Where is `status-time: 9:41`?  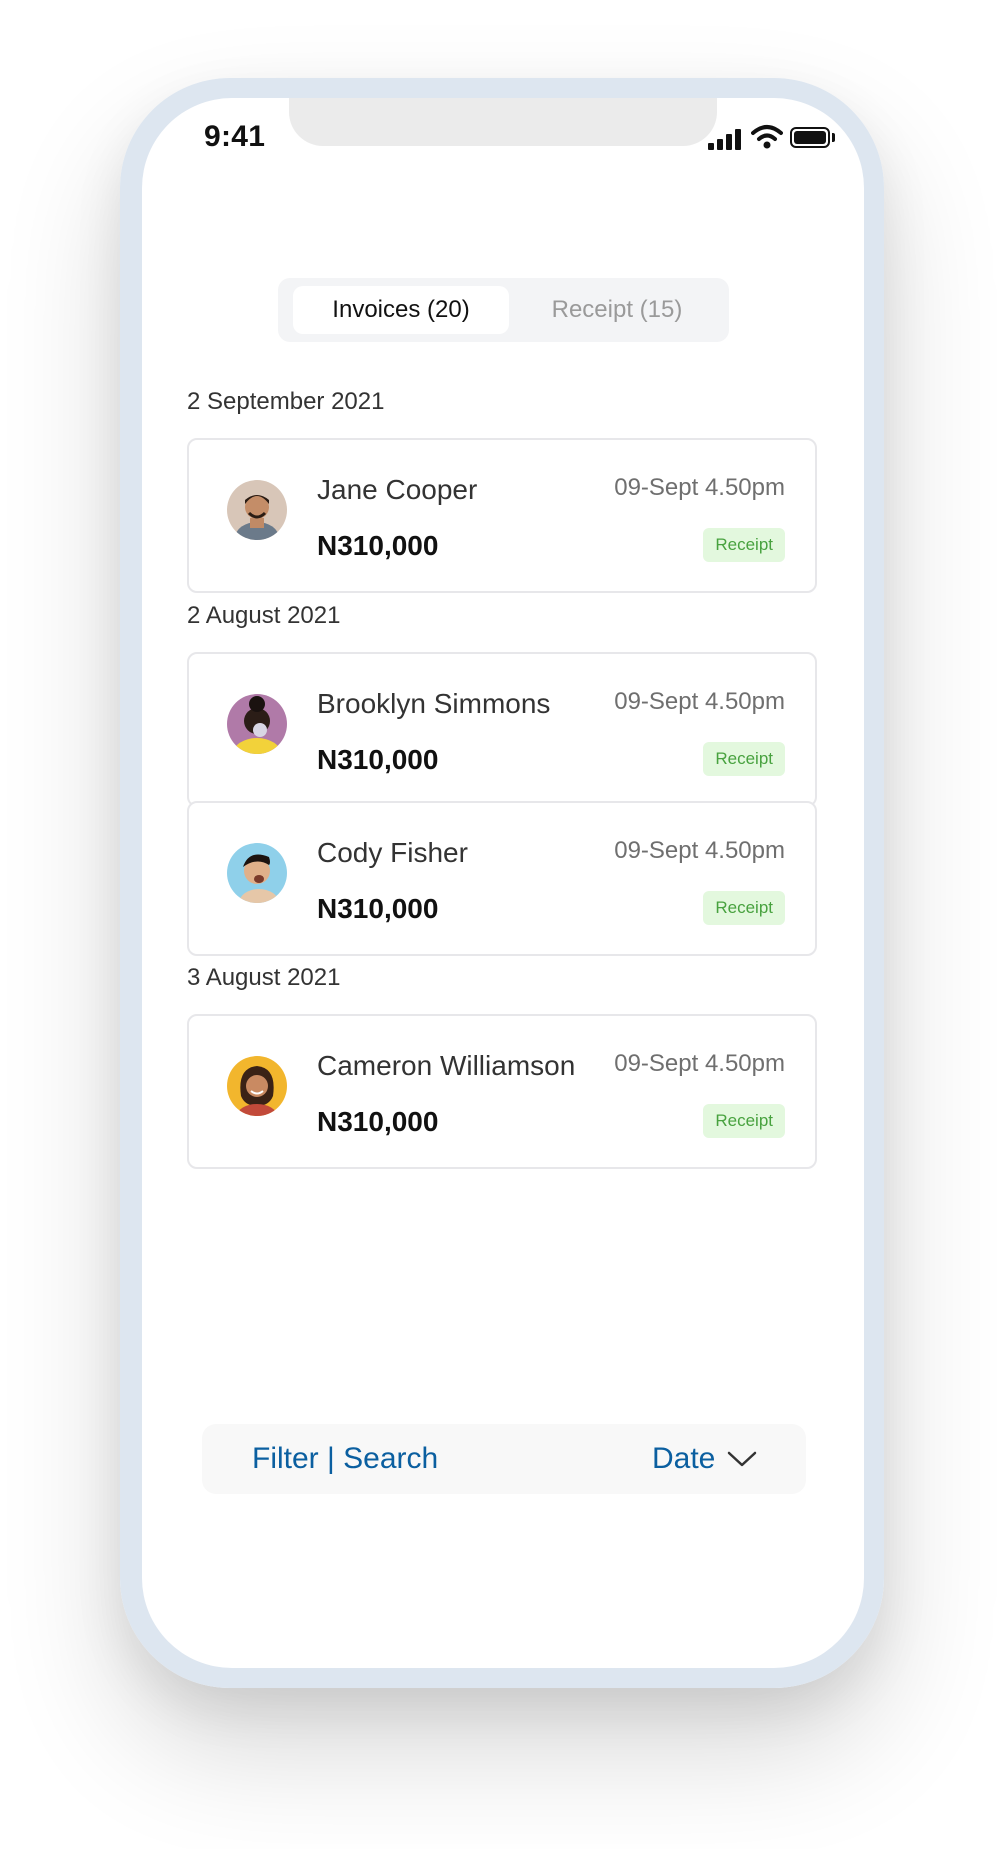 status-time: 9:41 is located at coordinates (235, 136).